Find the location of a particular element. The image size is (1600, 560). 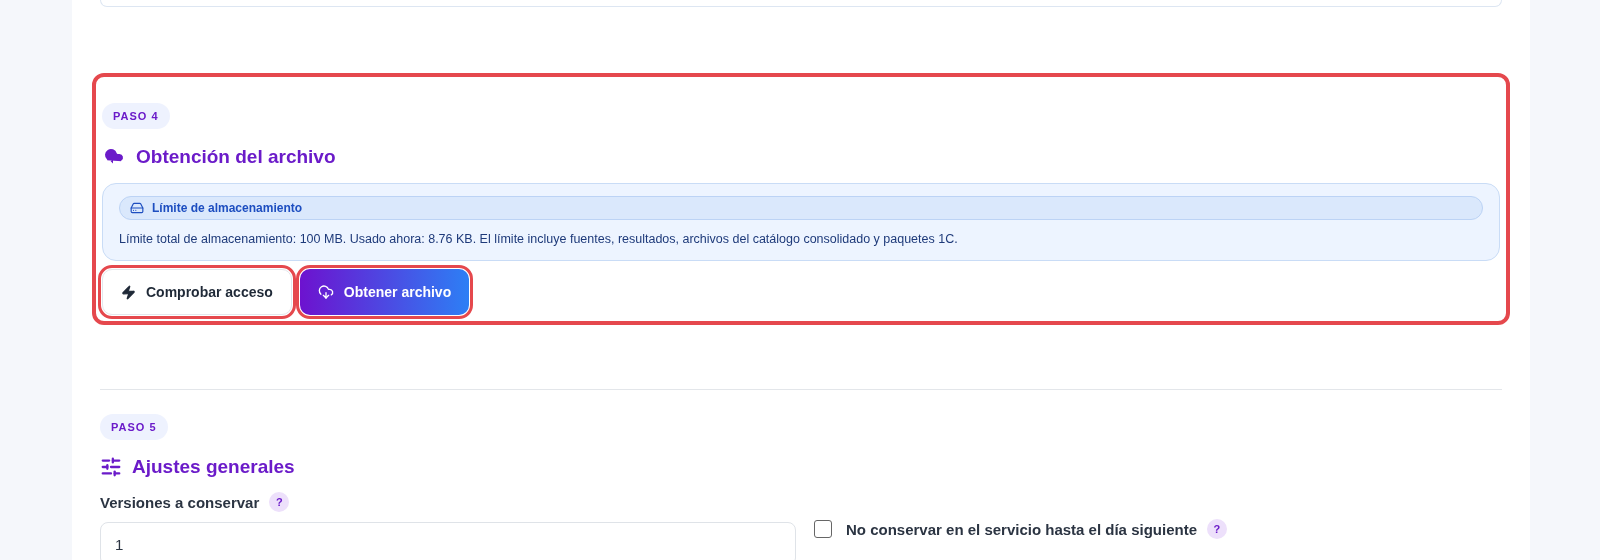

section-title: Obtención del archivo is located at coordinates (236, 157).